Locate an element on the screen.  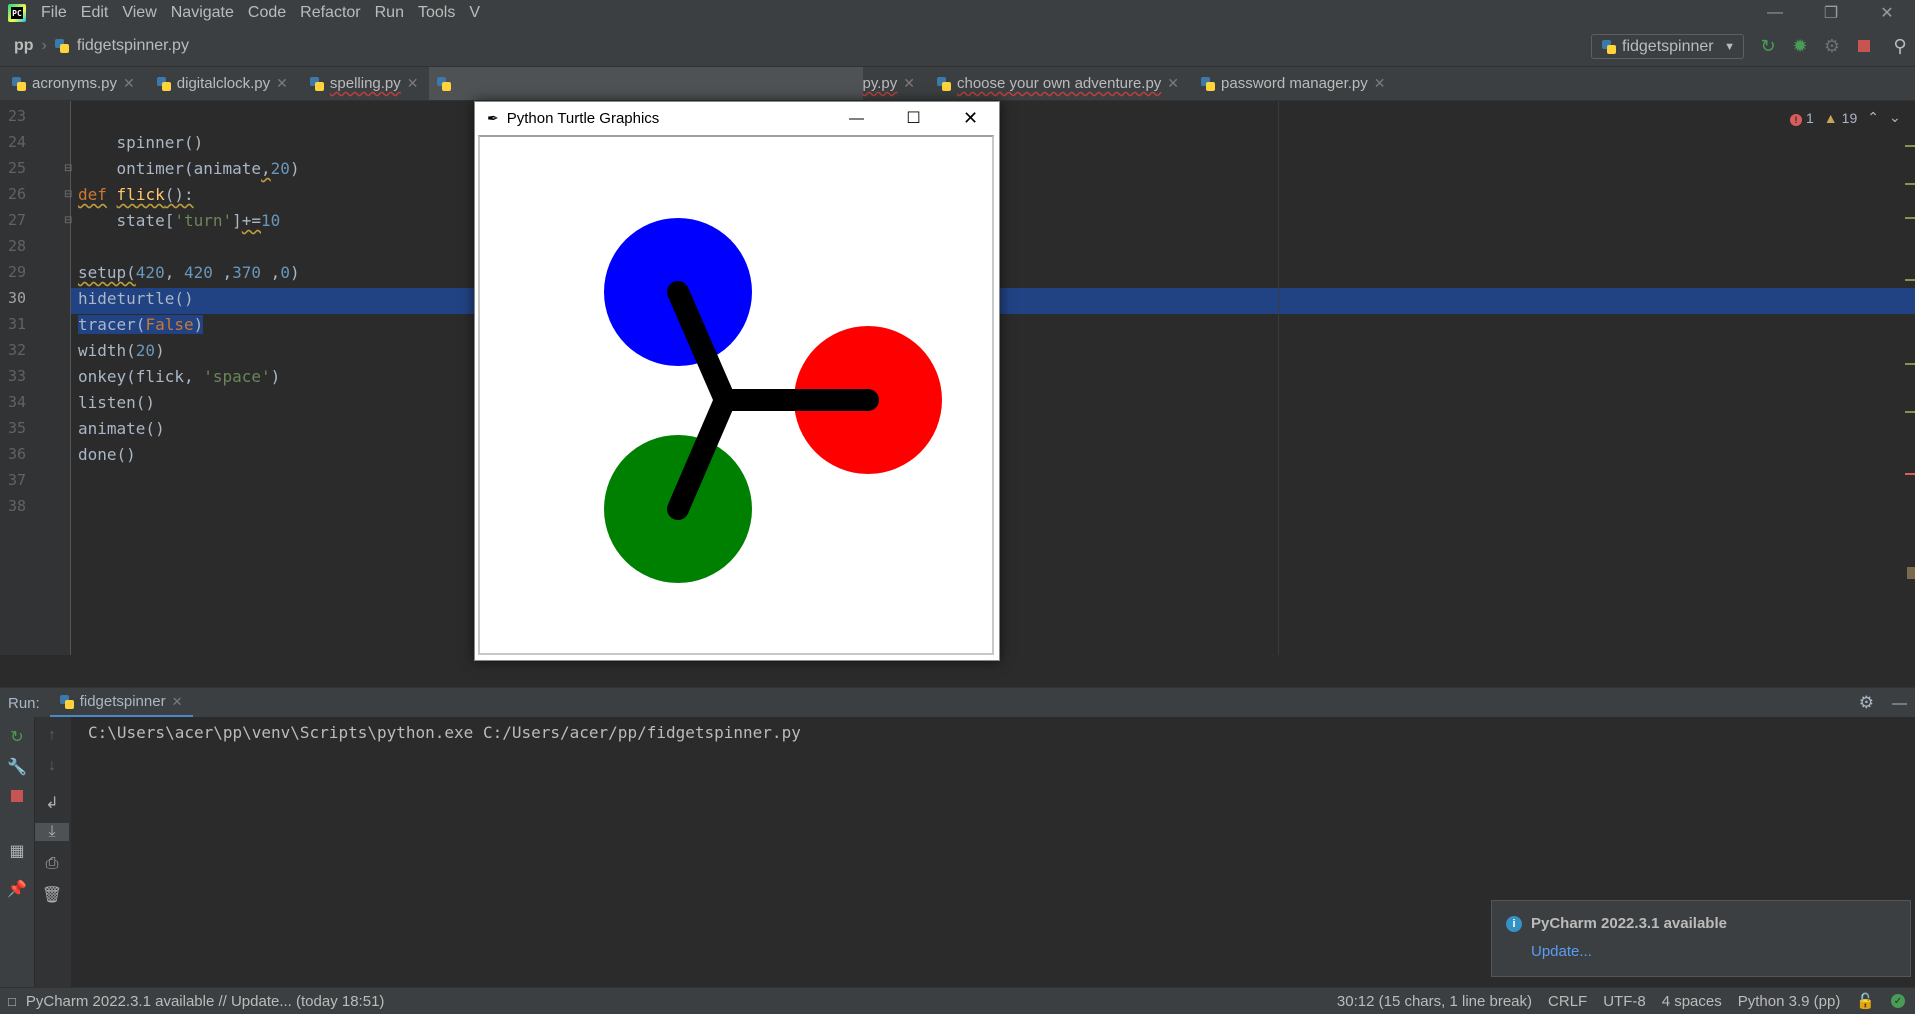
wrench-icon: 🔧 is located at coordinates (17, 767).